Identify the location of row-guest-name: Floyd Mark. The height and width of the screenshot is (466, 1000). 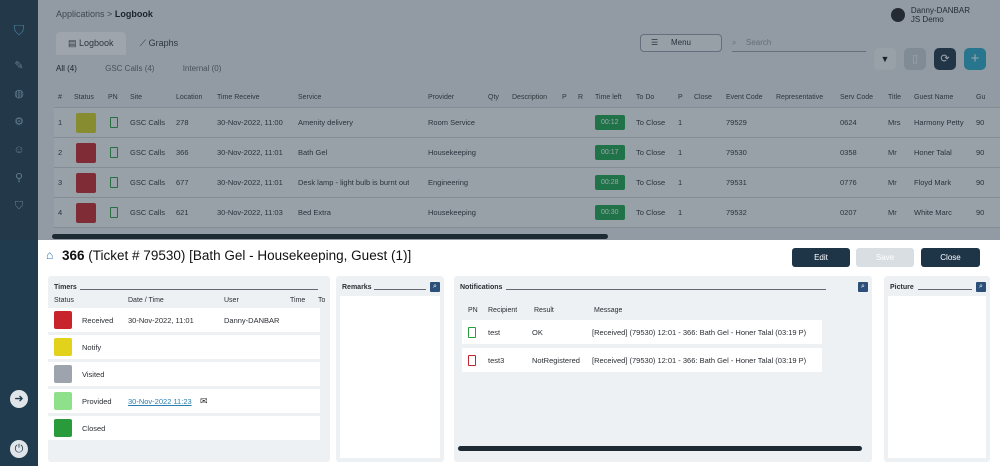
(933, 182).